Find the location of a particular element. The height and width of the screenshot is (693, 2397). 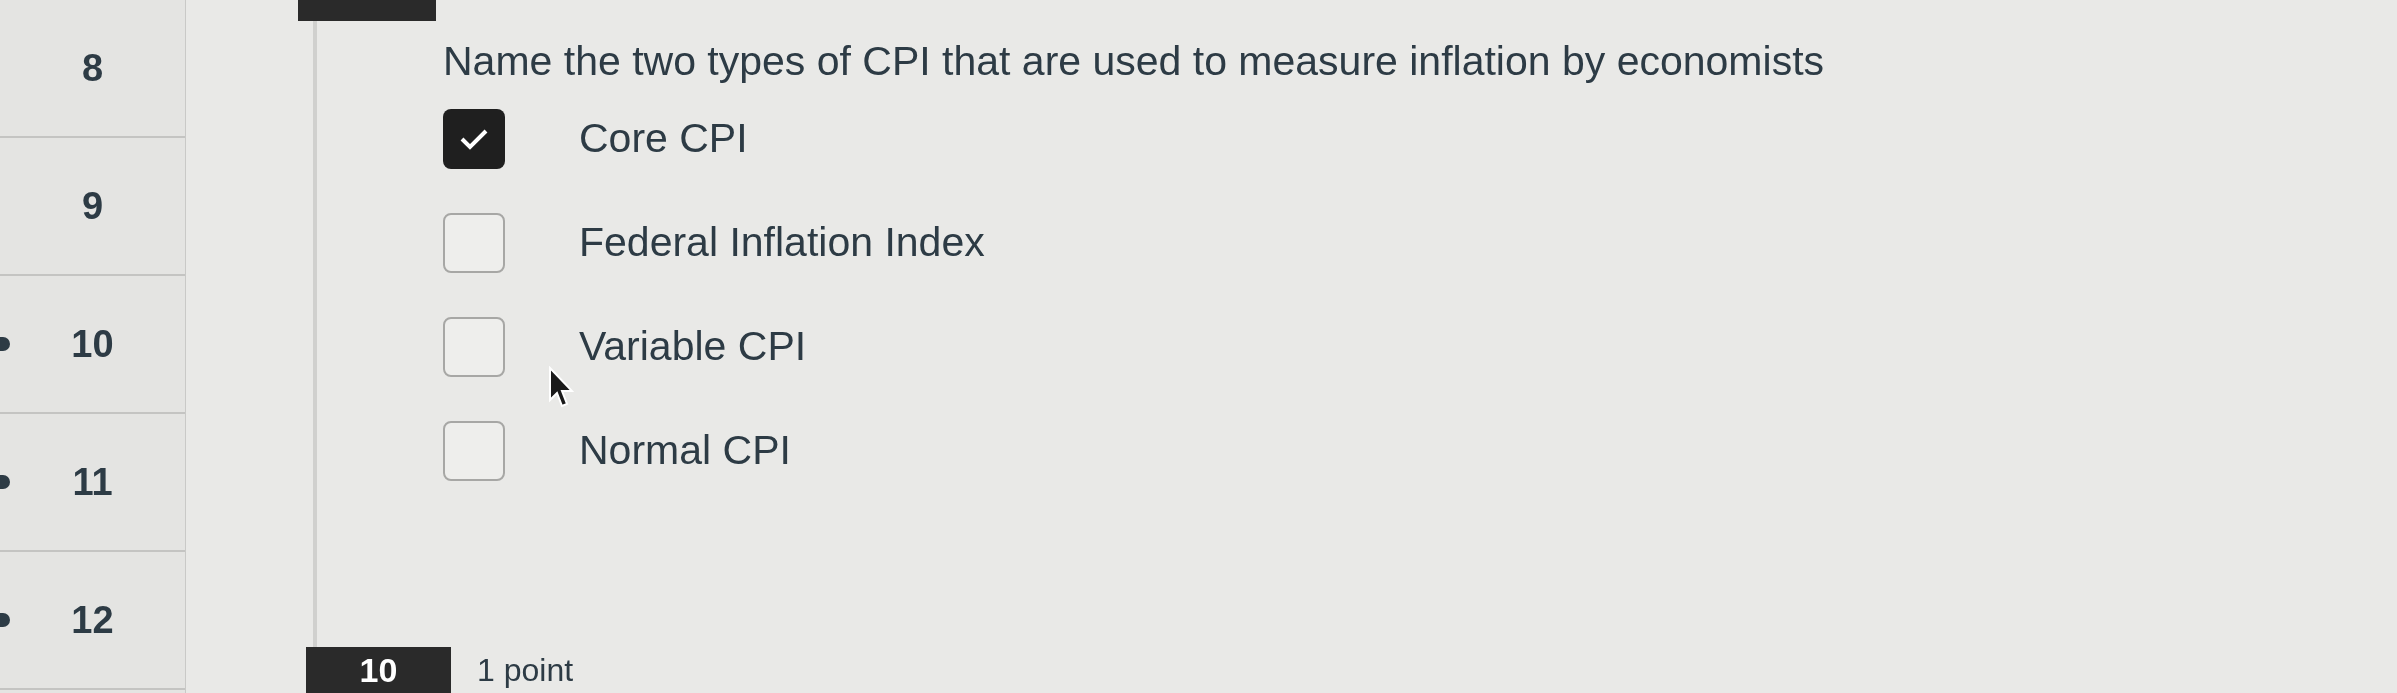

question-link: 9 is located at coordinates (92, 207).